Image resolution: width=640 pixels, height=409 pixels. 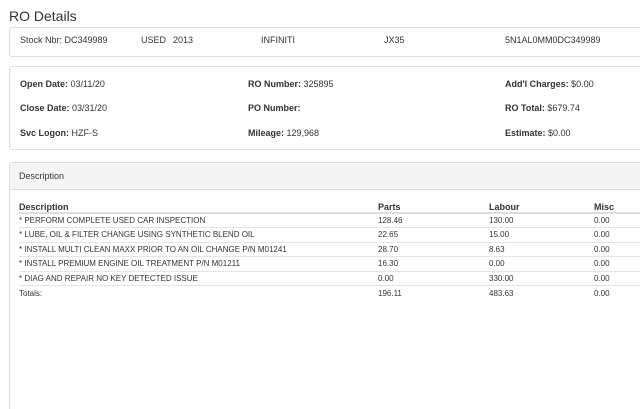 What do you see at coordinates (266, 133) in the screenshot?
I see `mileage-label: Mileage:` at bounding box center [266, 133].